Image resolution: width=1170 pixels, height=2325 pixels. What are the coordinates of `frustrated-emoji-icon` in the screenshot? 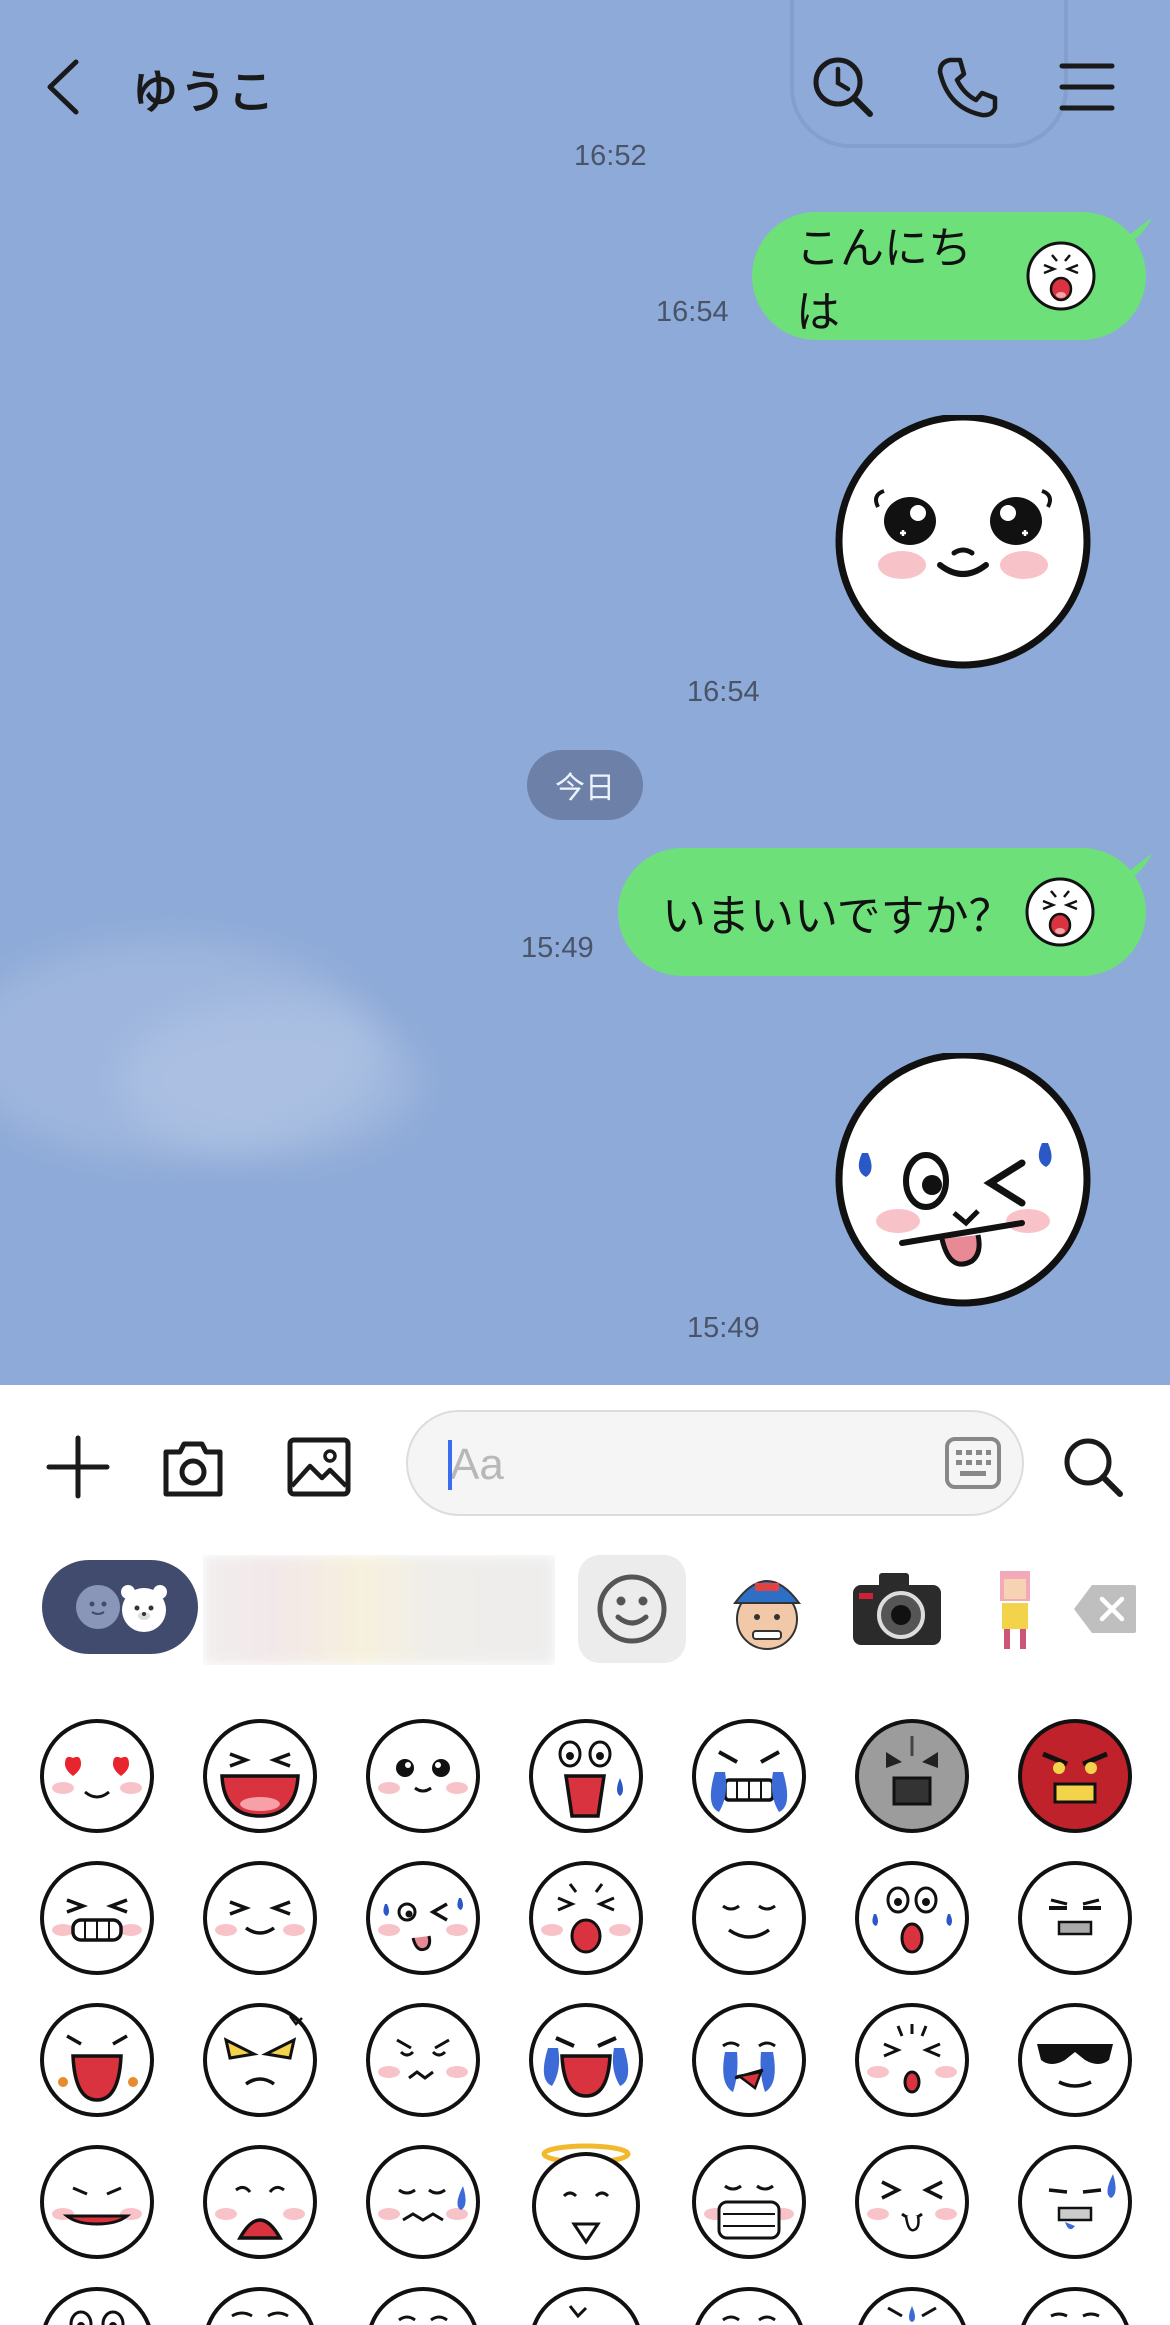 It's located at (423, 2060).